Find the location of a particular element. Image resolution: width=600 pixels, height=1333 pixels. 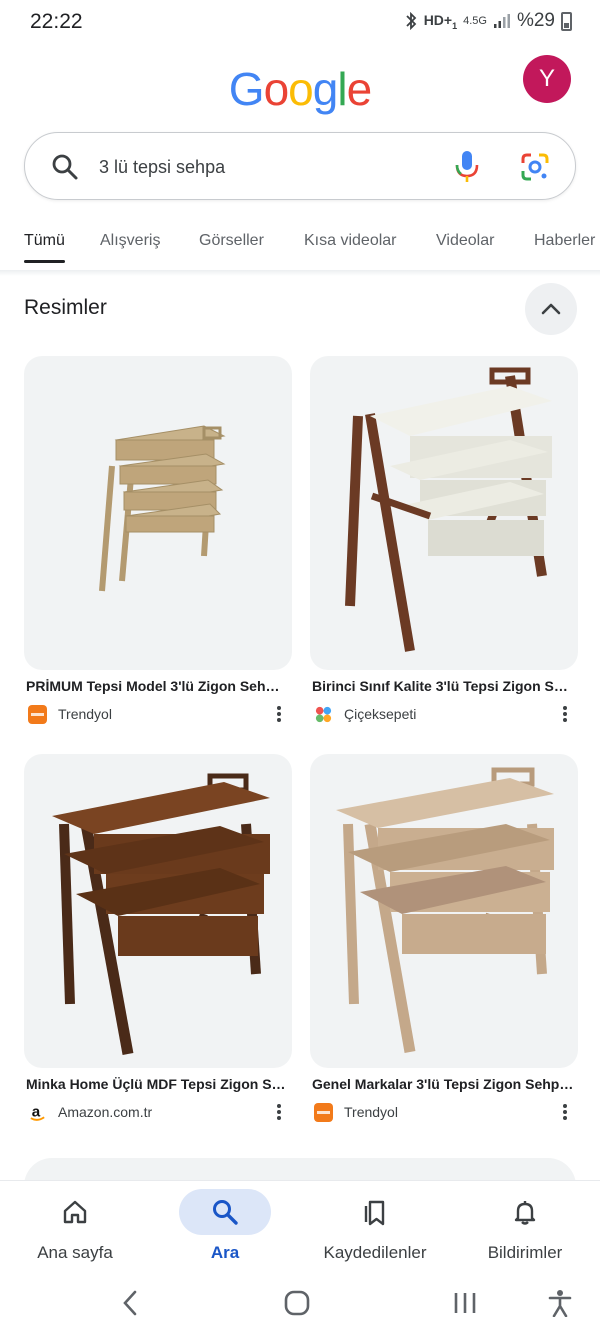

bottom-nav: Ana sayfa Ara Kaydedilenler Bildirimler is located at coordinates (300, 1226).